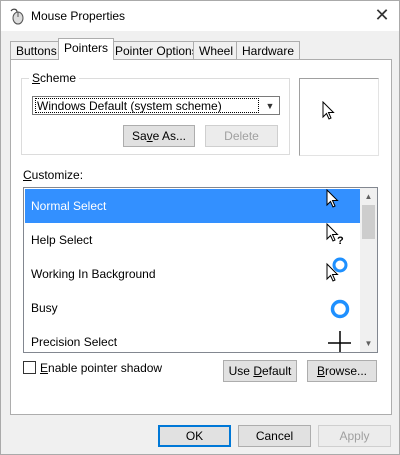 The width and height of the screenshot is (400, 455). What do you see at coordinates (193, 308) in the screenshot?
I see `list-item: Busy` at bounding box center [193, 308].